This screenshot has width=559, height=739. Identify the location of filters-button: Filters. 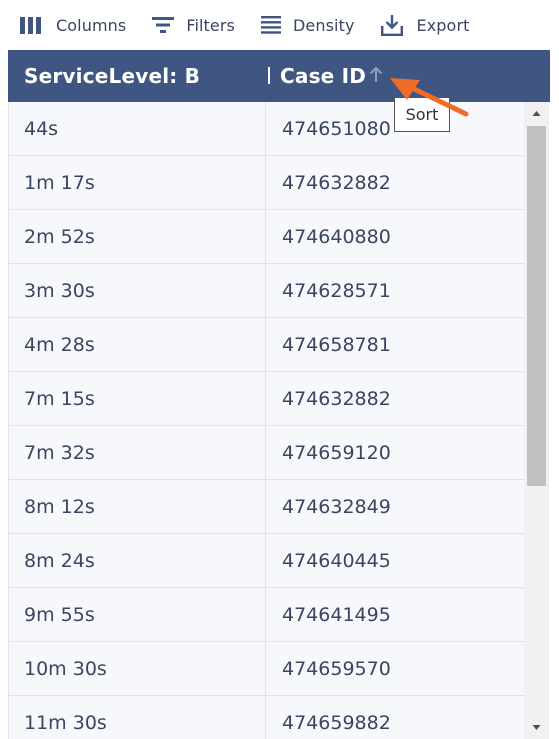
(193, 25).